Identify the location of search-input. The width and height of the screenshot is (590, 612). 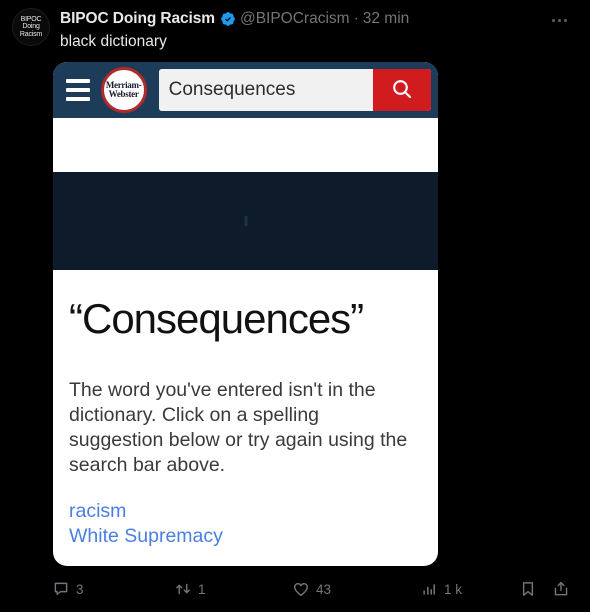
(265, 90).